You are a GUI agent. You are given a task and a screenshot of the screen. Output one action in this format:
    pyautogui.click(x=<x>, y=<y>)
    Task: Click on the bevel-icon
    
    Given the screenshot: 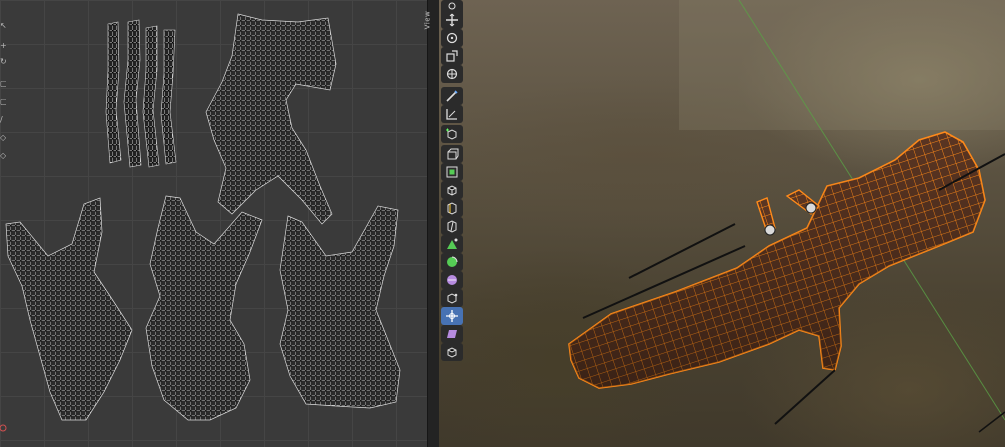 What is the action you would take?
    pyautogui.click(x=452, y=190)
    